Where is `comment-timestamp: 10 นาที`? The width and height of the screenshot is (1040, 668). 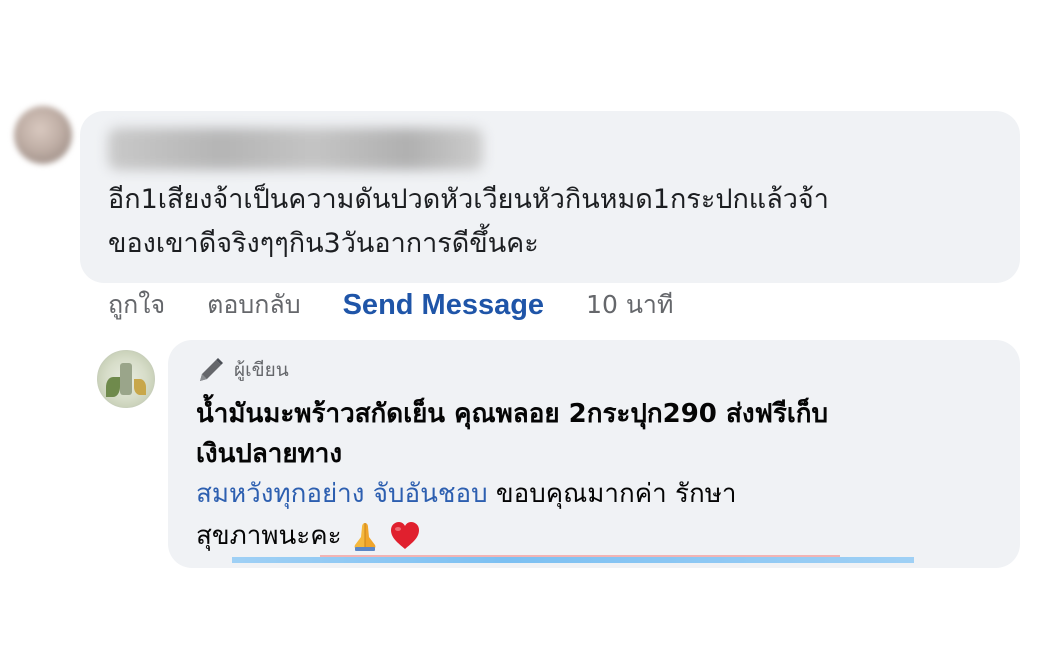
comment-timestamp: 10 นาที is located at coordinates (629, 305).